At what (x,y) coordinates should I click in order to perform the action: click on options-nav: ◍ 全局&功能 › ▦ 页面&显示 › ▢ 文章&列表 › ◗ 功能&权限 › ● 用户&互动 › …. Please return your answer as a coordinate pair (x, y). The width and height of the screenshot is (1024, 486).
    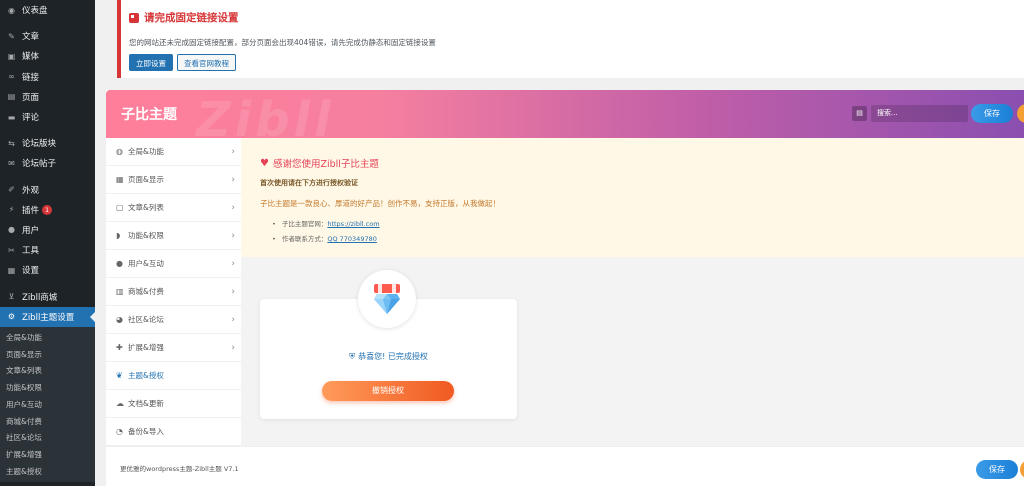
    Looking at the image, I should click on (173, 292).